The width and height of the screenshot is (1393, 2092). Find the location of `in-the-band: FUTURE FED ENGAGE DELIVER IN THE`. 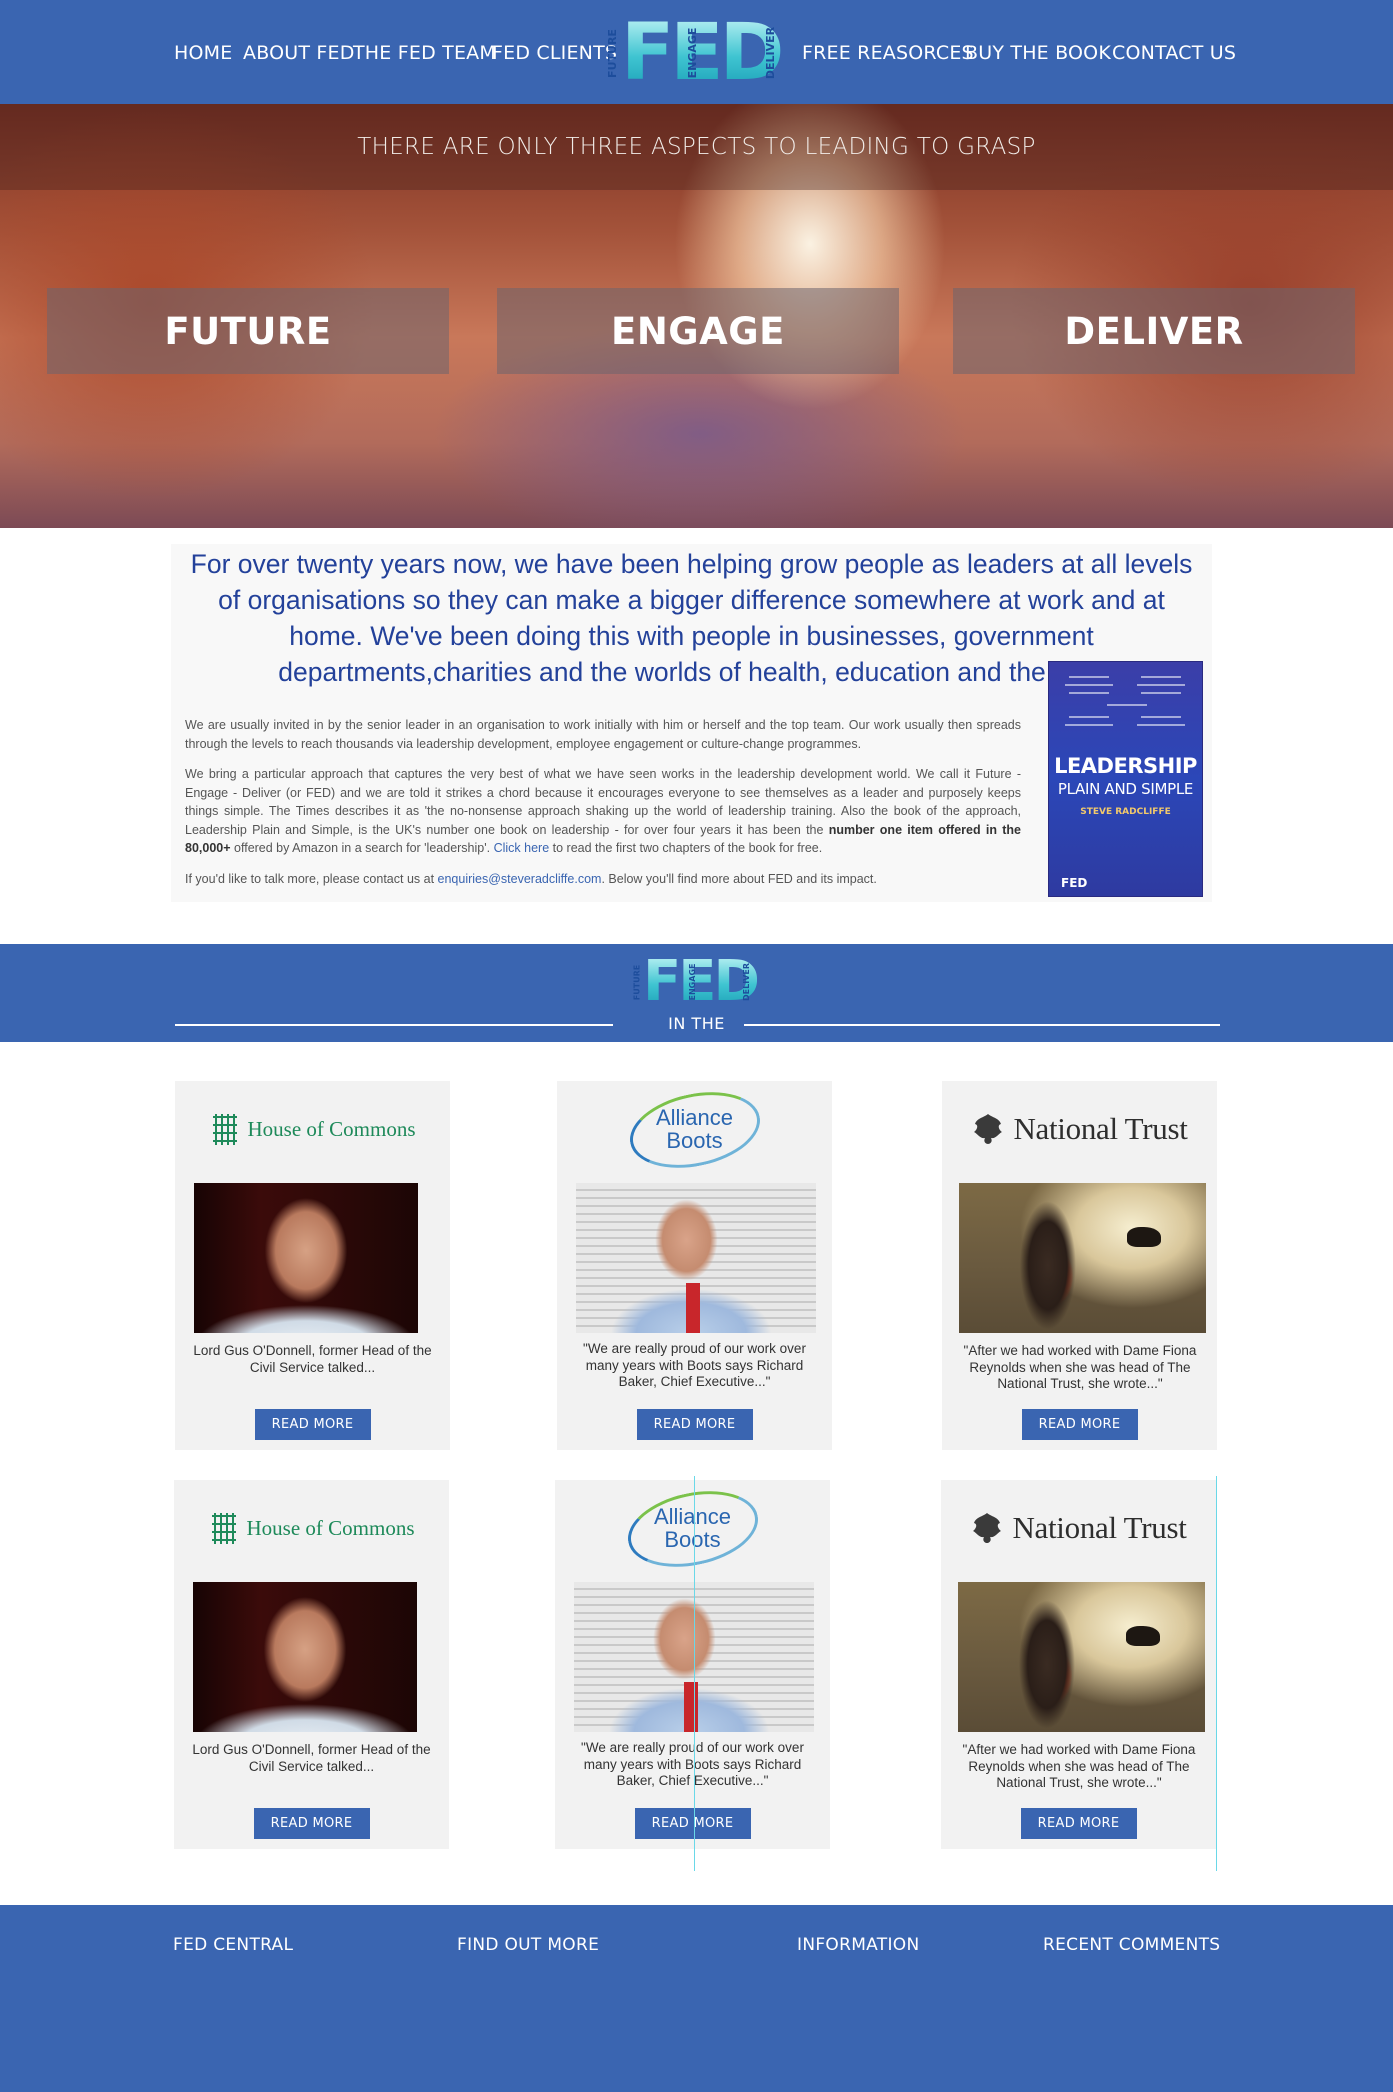

in-the-band: FUTURE FED ENGAGE DELIVER IN THE is located at coordinates (696, 993).